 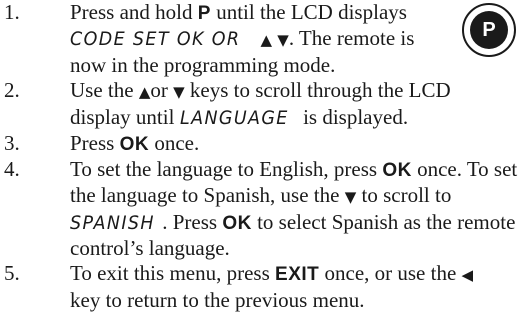 What do you see at coordinates (95, 143) in the screenshot?
I see `step-text-segment: Press` at bounding box center [95, 143].